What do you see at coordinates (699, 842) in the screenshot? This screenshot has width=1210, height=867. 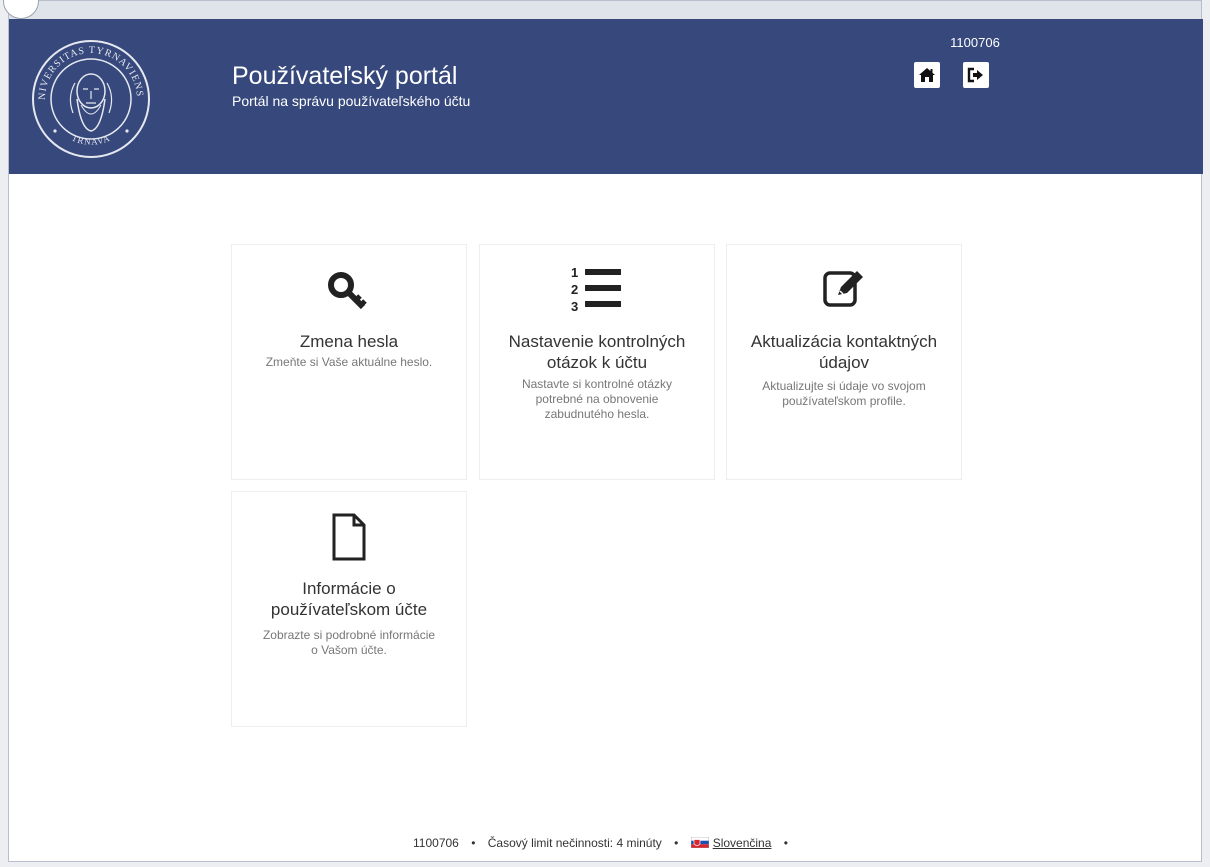 I see `slovak-flag-icon` at bounding box center [699, 842].